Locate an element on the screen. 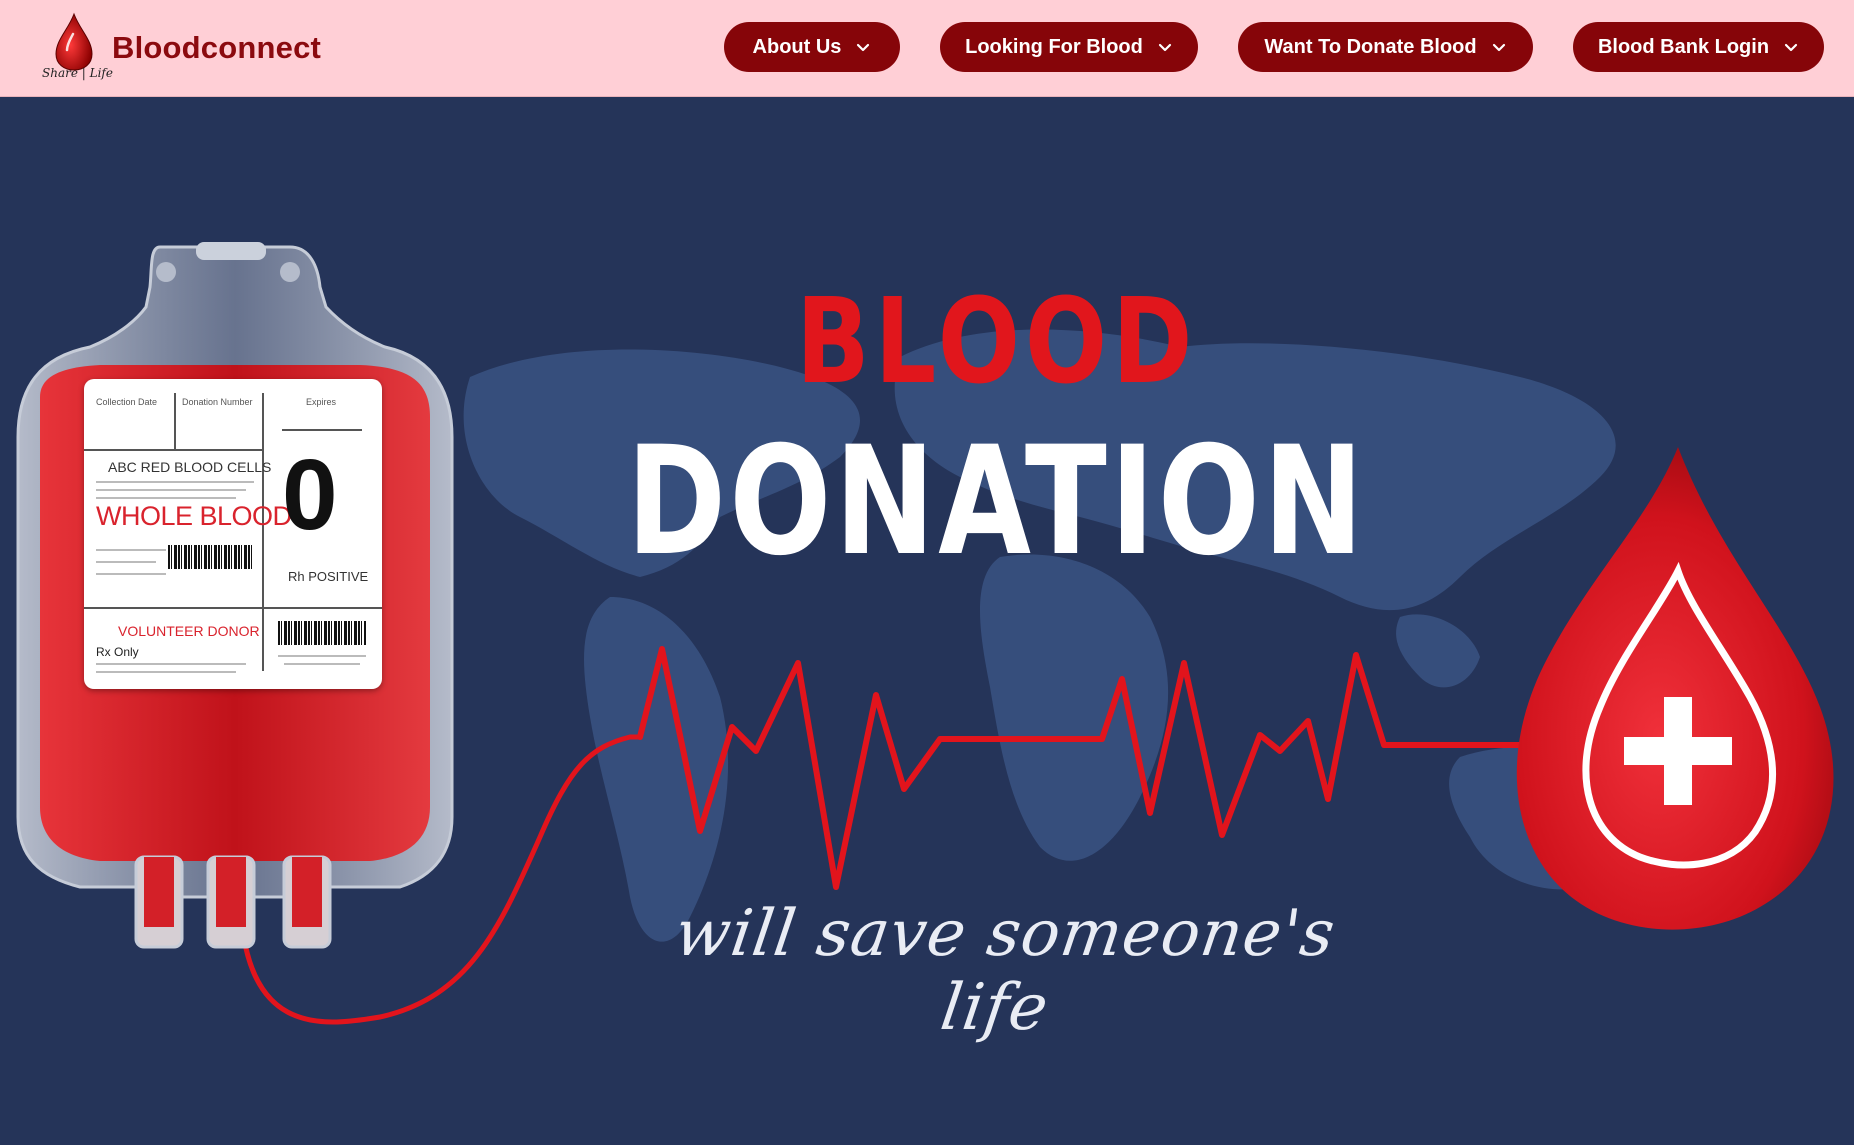 The width and height of the screenshot is (1854, 1145). brand-logo: Share | Life is located at coordinates (76, 48).